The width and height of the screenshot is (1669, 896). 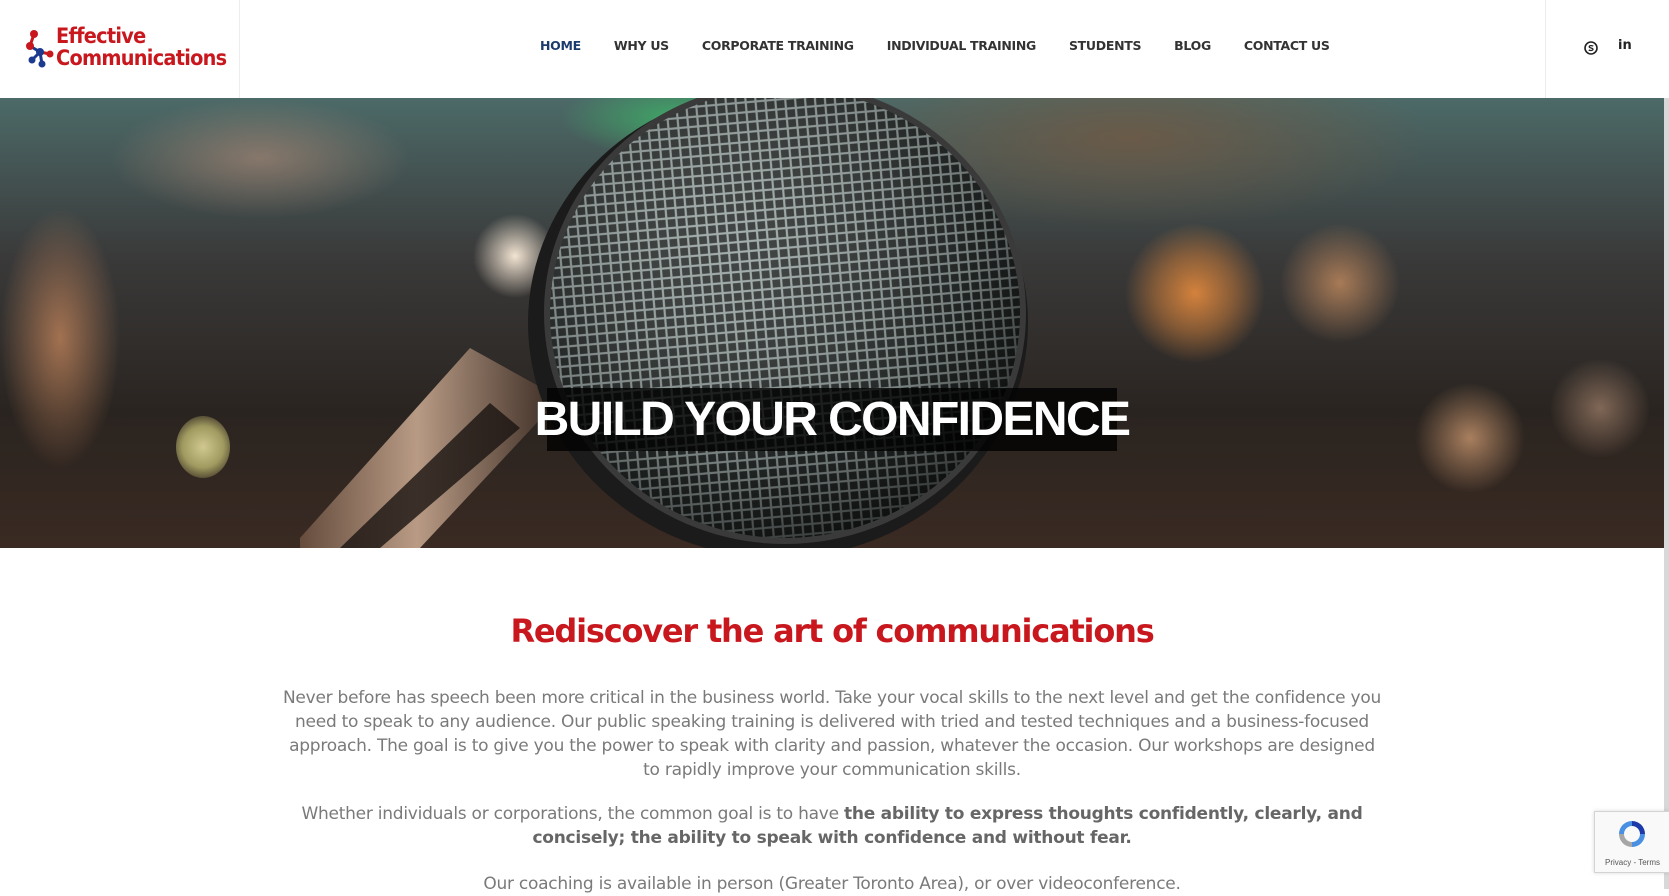 What do you see at coordinates (641, 48) in the screenshot?
I see `nav-item-why-us: WHY US` at bounding box center [641, 48].